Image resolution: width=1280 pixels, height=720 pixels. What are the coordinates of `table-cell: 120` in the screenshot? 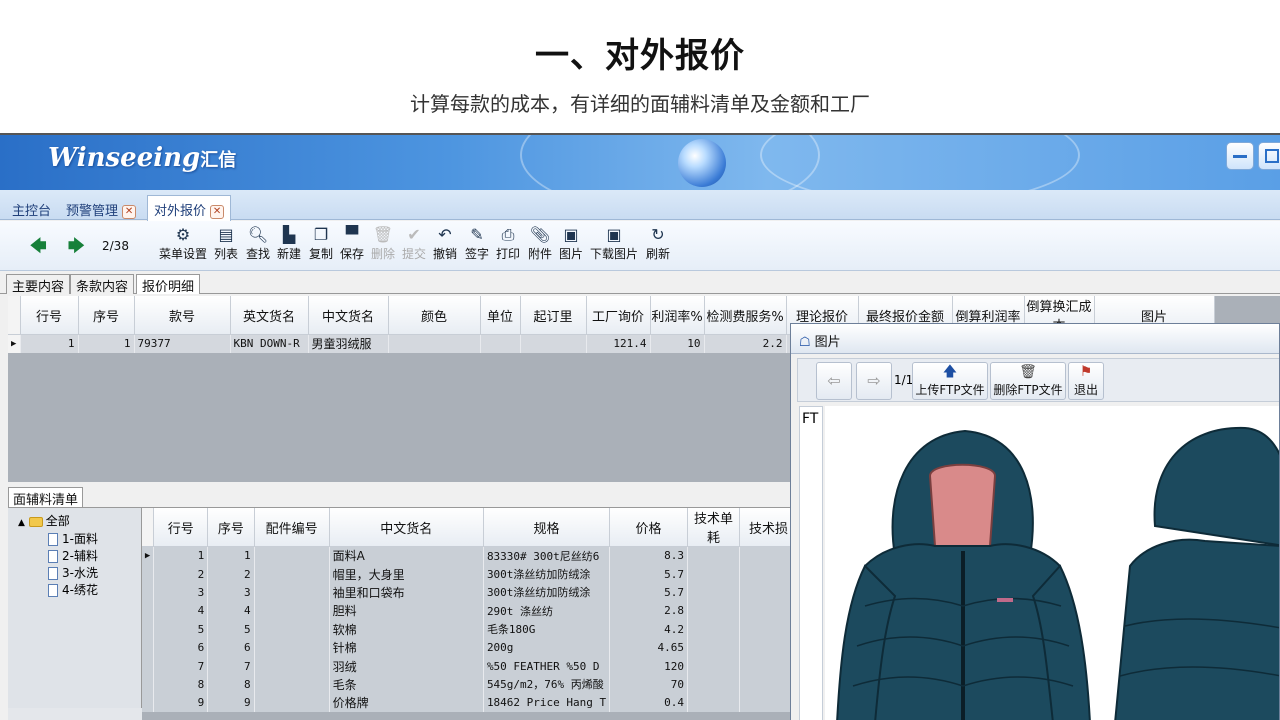 It's located at (648, 666).